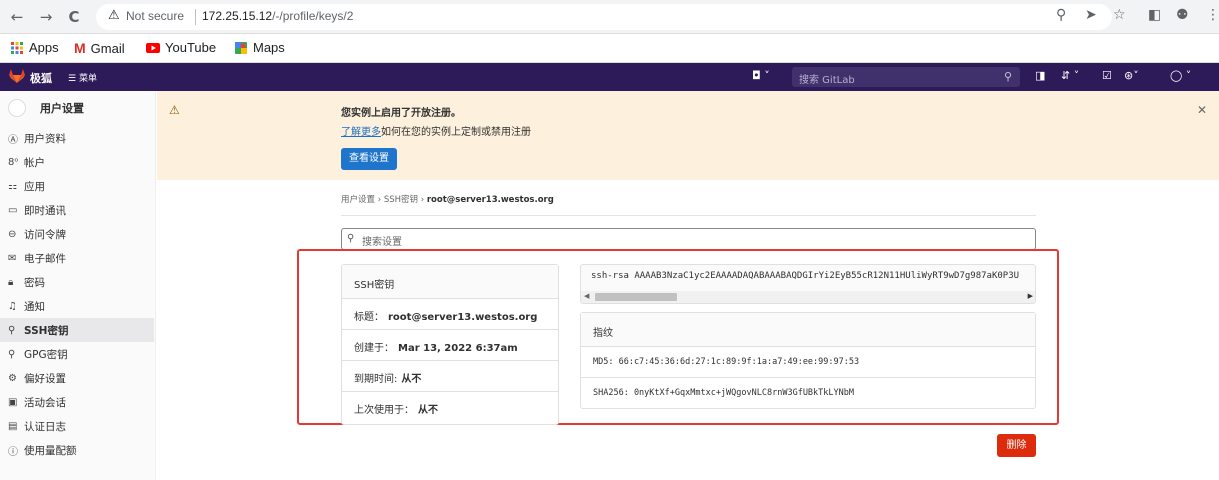 This screenshot has height=480, width=1219. I want to click on applications-icon: ⚏, so click(12, 186).